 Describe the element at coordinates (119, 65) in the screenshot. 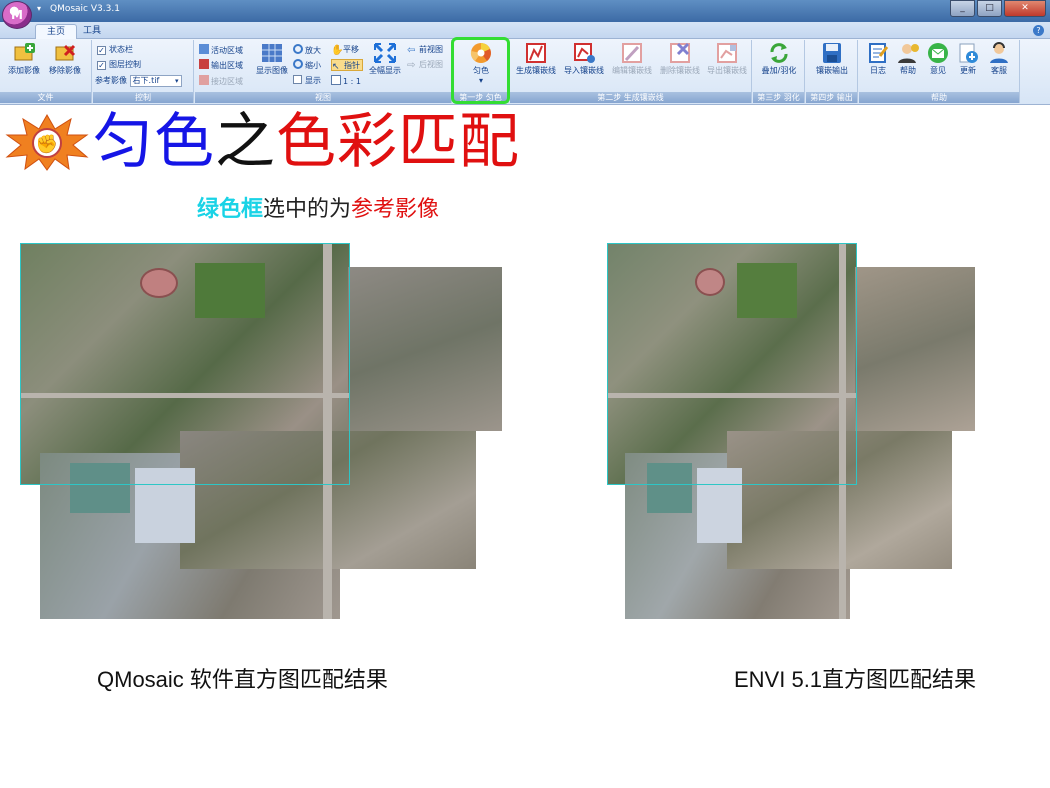

I see `layer-control-checkbox: ✓ 图层控制` at that location.